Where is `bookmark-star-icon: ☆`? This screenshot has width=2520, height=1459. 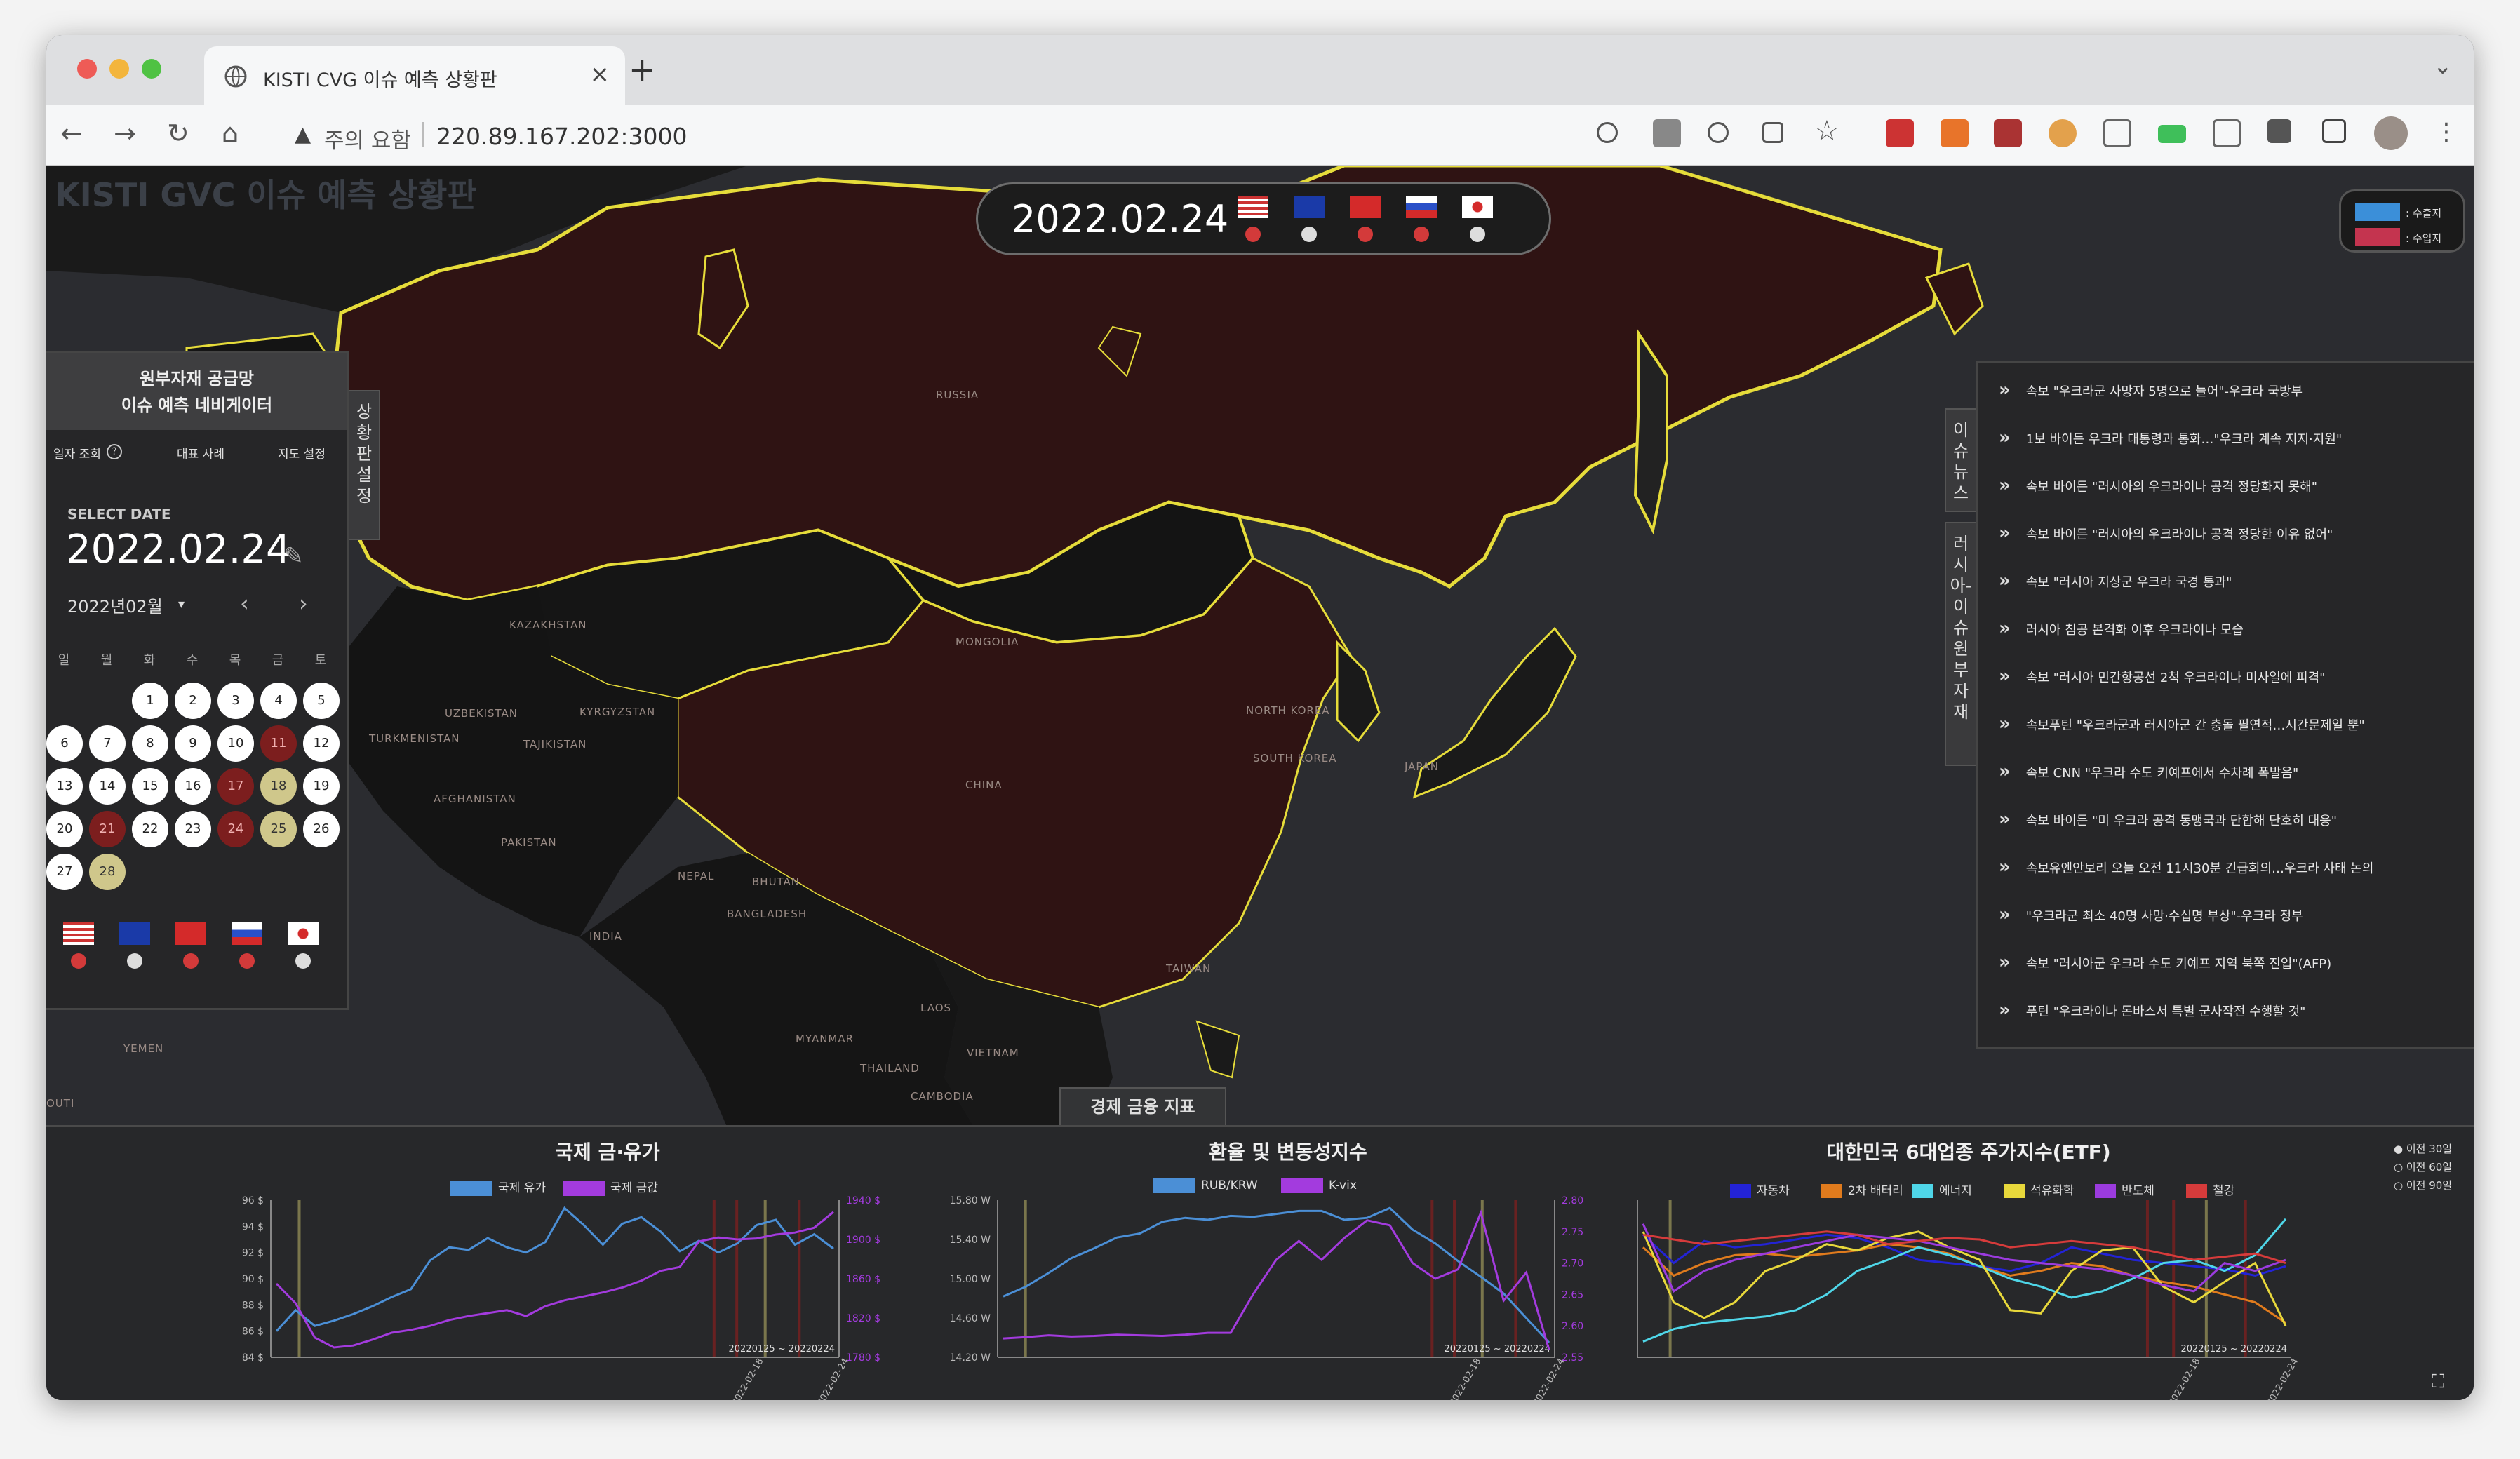
bookmark-star-icon: ☆ is located at coordinates (1826, 131).